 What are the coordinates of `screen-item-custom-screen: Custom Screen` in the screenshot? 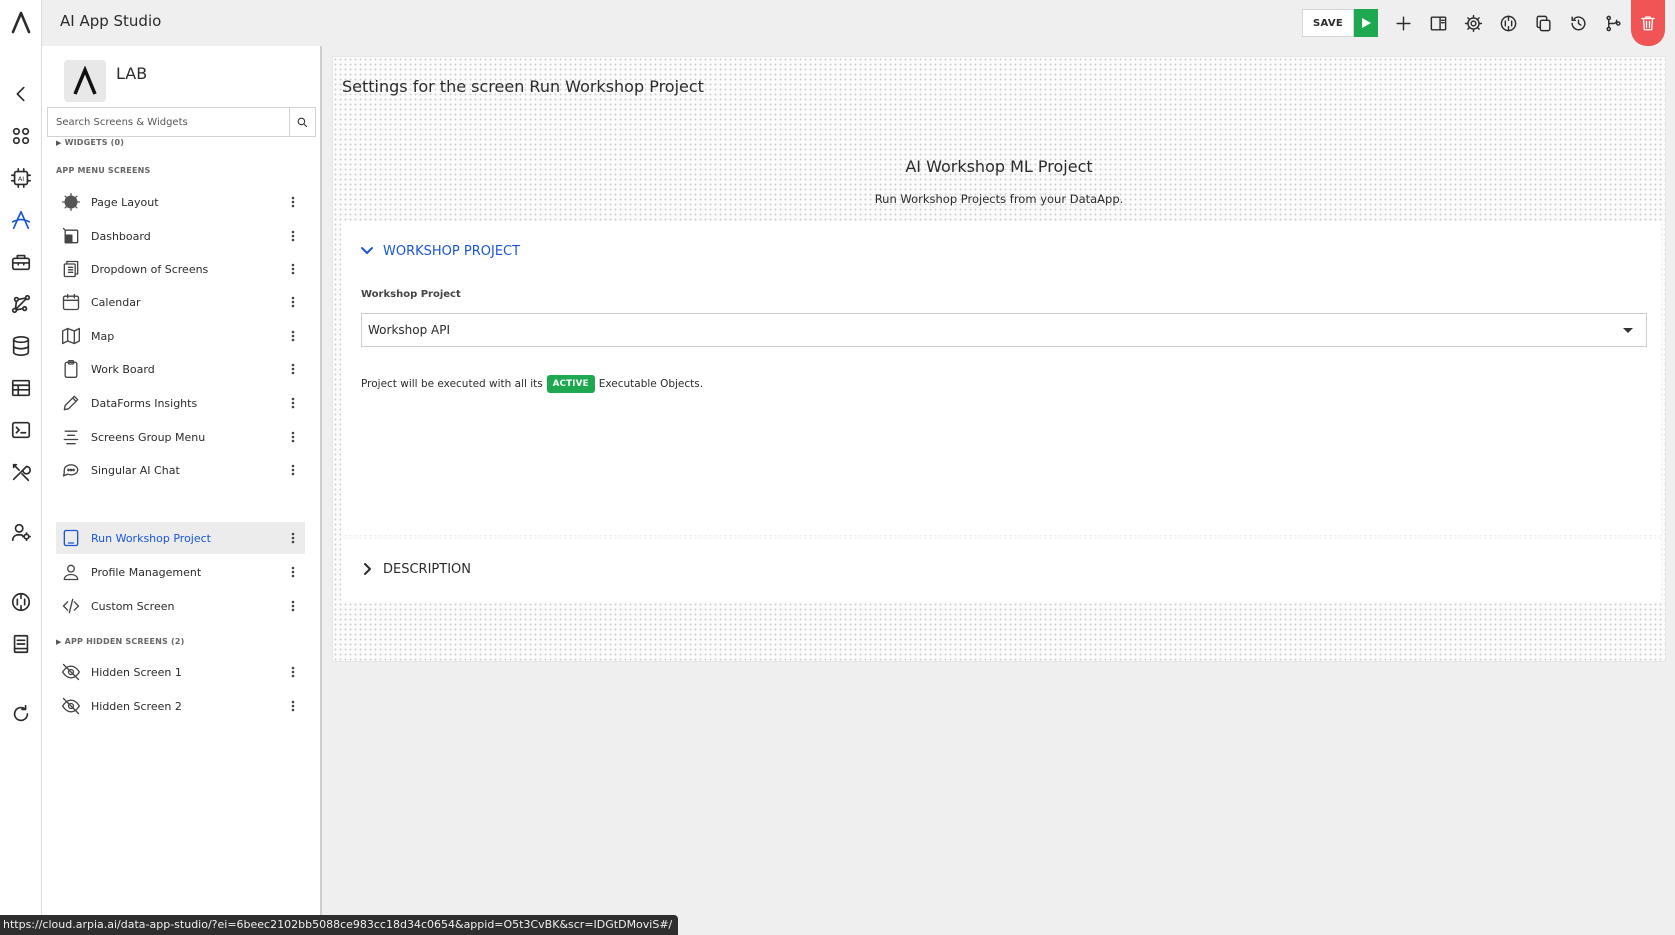 It's located at (180, 606).